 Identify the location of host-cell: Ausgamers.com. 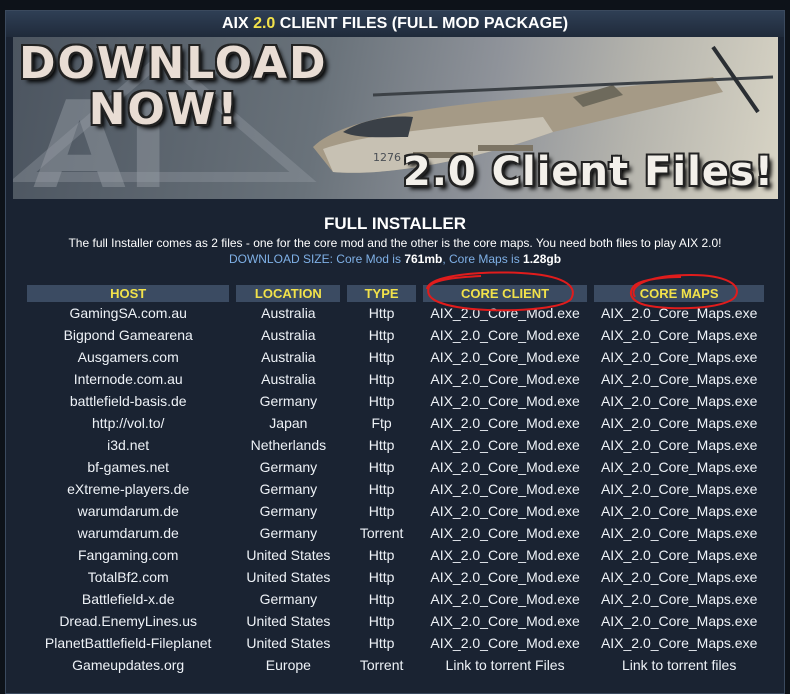
(128, 357).